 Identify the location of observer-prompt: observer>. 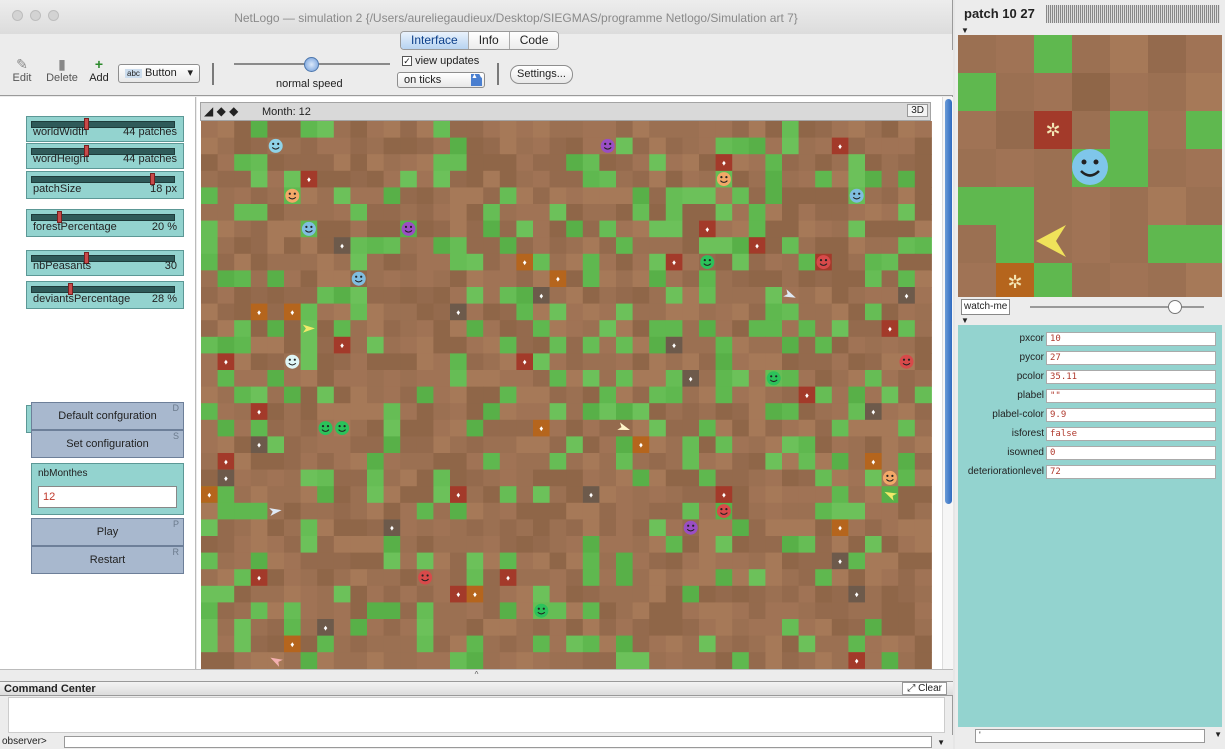
(24, 741).